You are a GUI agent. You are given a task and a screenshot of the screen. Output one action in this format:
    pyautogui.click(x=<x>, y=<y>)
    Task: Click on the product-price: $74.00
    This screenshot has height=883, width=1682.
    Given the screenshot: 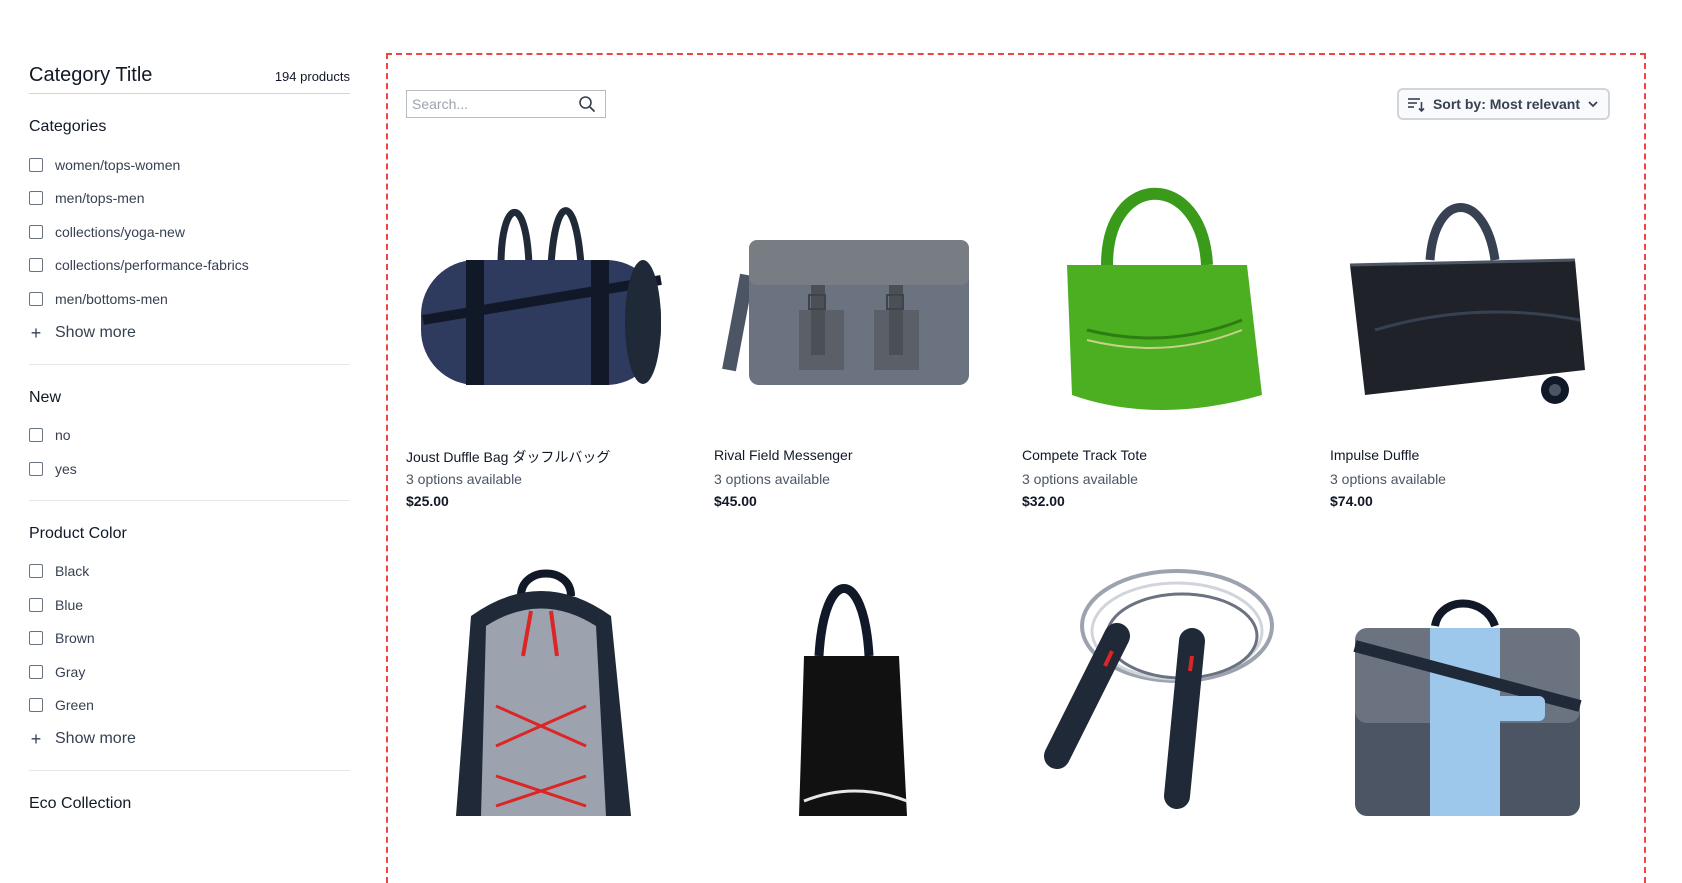 What is the action you would take?
    pyautogui.click(x=1351, y=501)
    